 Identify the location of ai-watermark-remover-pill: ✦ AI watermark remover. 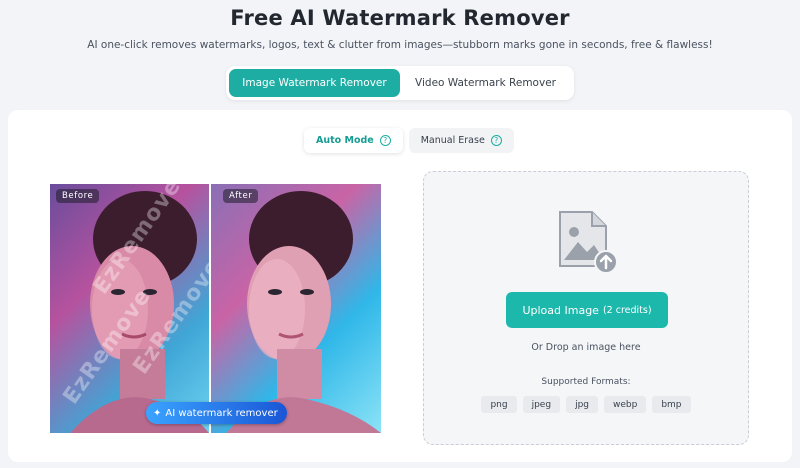
(216, 413).